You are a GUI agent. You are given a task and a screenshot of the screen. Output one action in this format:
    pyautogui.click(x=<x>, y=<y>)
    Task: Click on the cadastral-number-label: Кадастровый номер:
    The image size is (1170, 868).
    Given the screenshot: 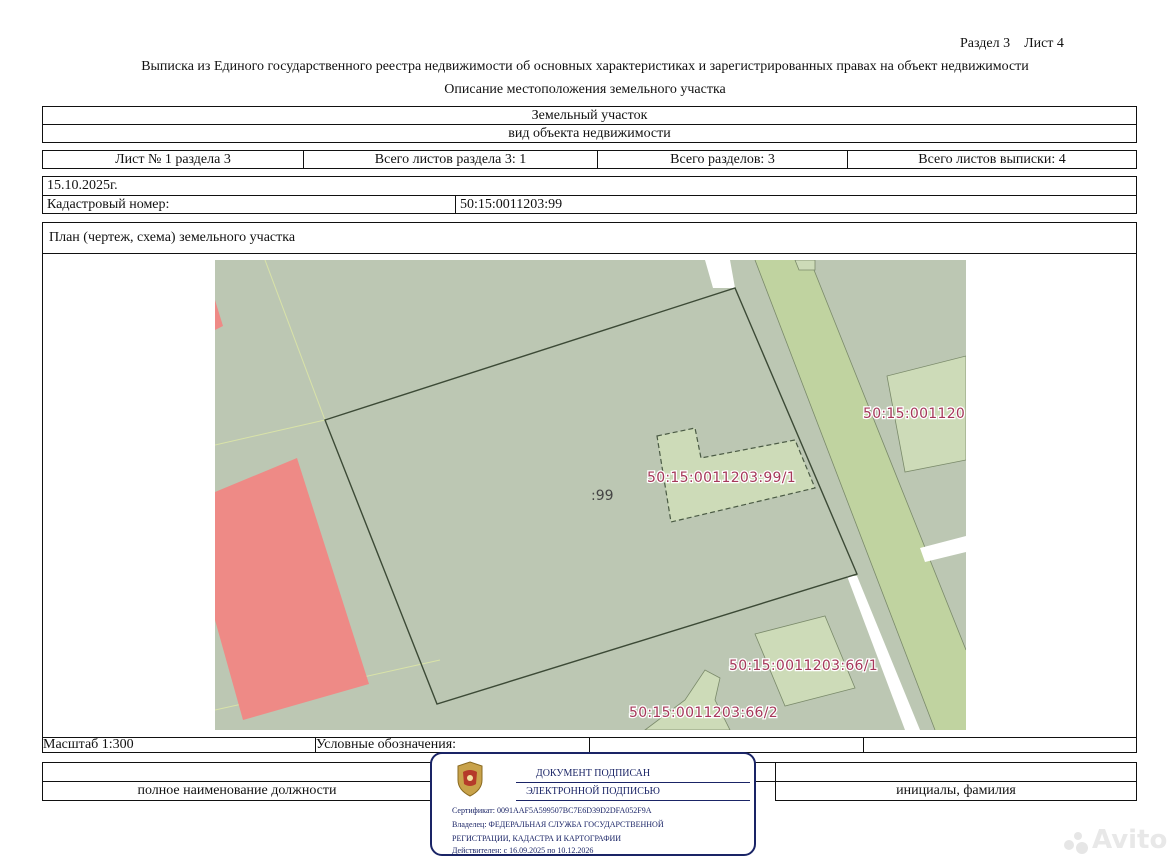 What is the action you would take?
    pyautogui.click(x=249, y=204)
    